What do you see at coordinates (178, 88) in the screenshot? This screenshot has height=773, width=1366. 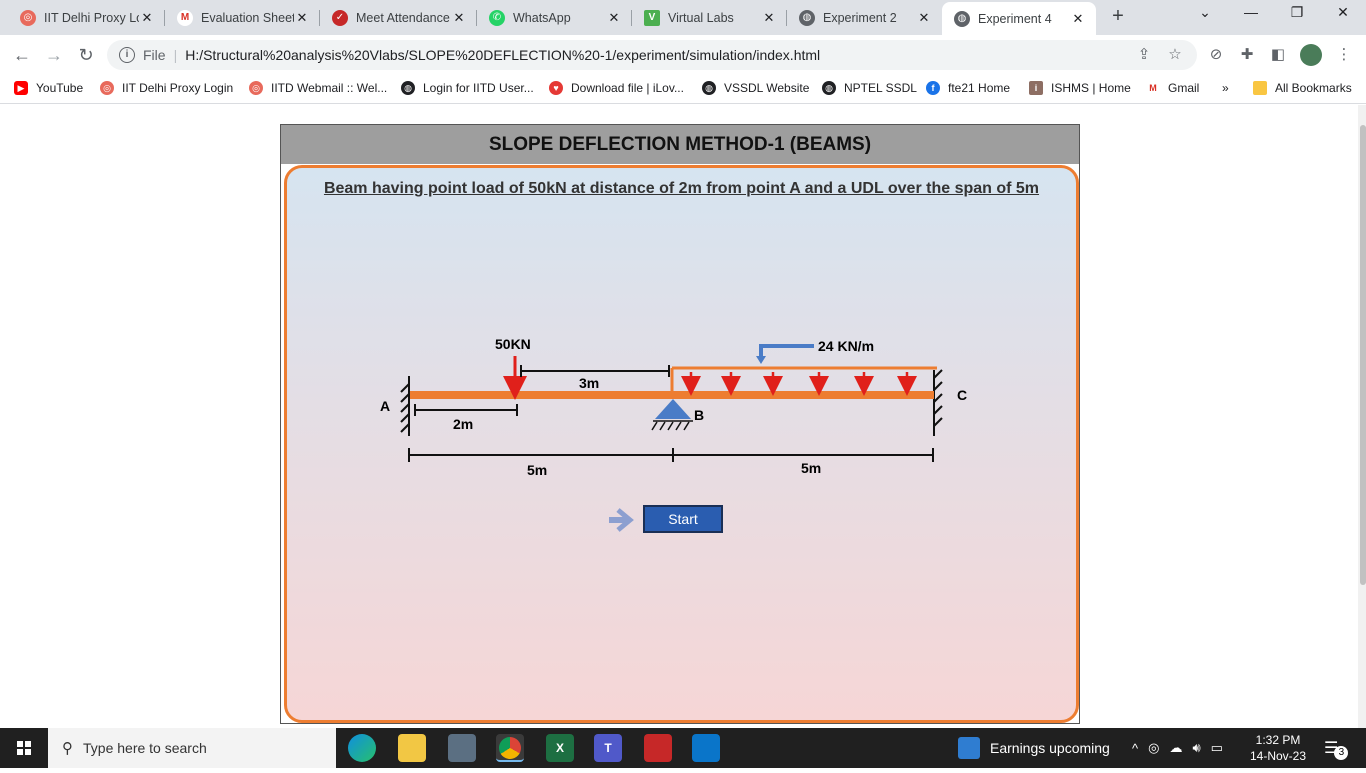 I see `bookmark-label: IIT Delhi Proxy Login` at bounding box center [178, 88].